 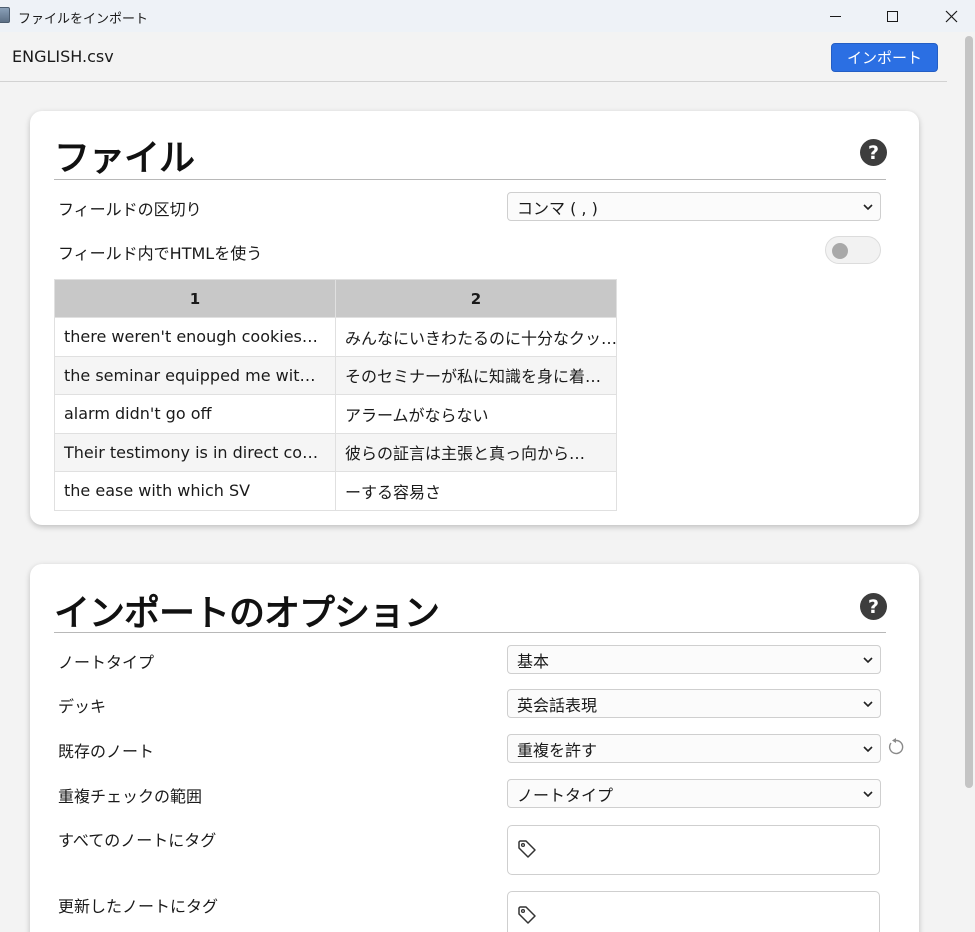 What do you see at coordinates (106, 662) in the screenshot?
I see `notetype-label: ノートタイプ` at bounding box center [106, 662].